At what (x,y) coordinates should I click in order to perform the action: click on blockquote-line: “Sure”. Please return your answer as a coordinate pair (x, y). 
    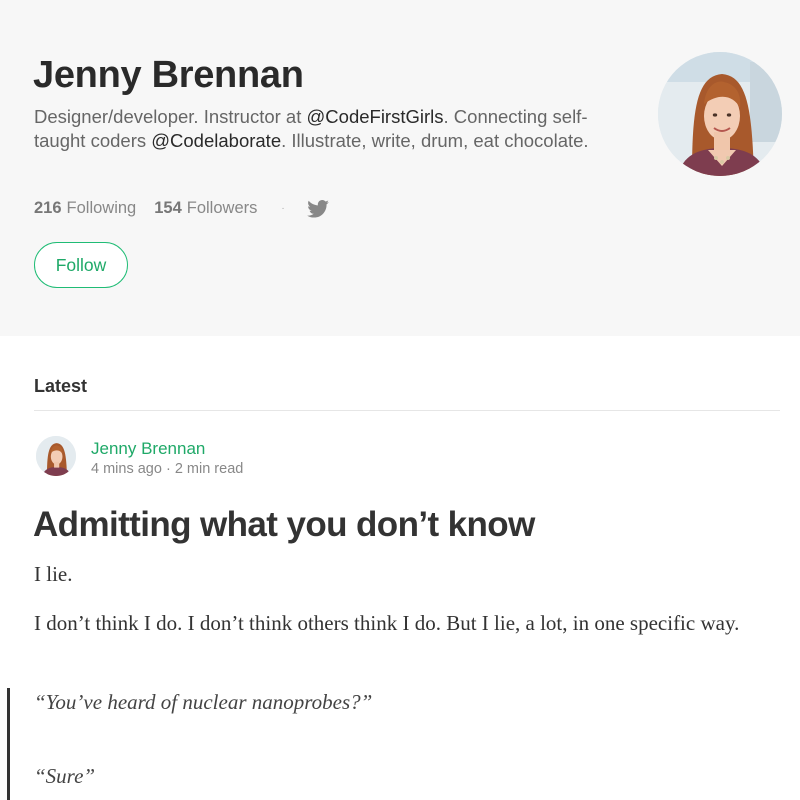
    Looking at the image, I should click on (65, 776).